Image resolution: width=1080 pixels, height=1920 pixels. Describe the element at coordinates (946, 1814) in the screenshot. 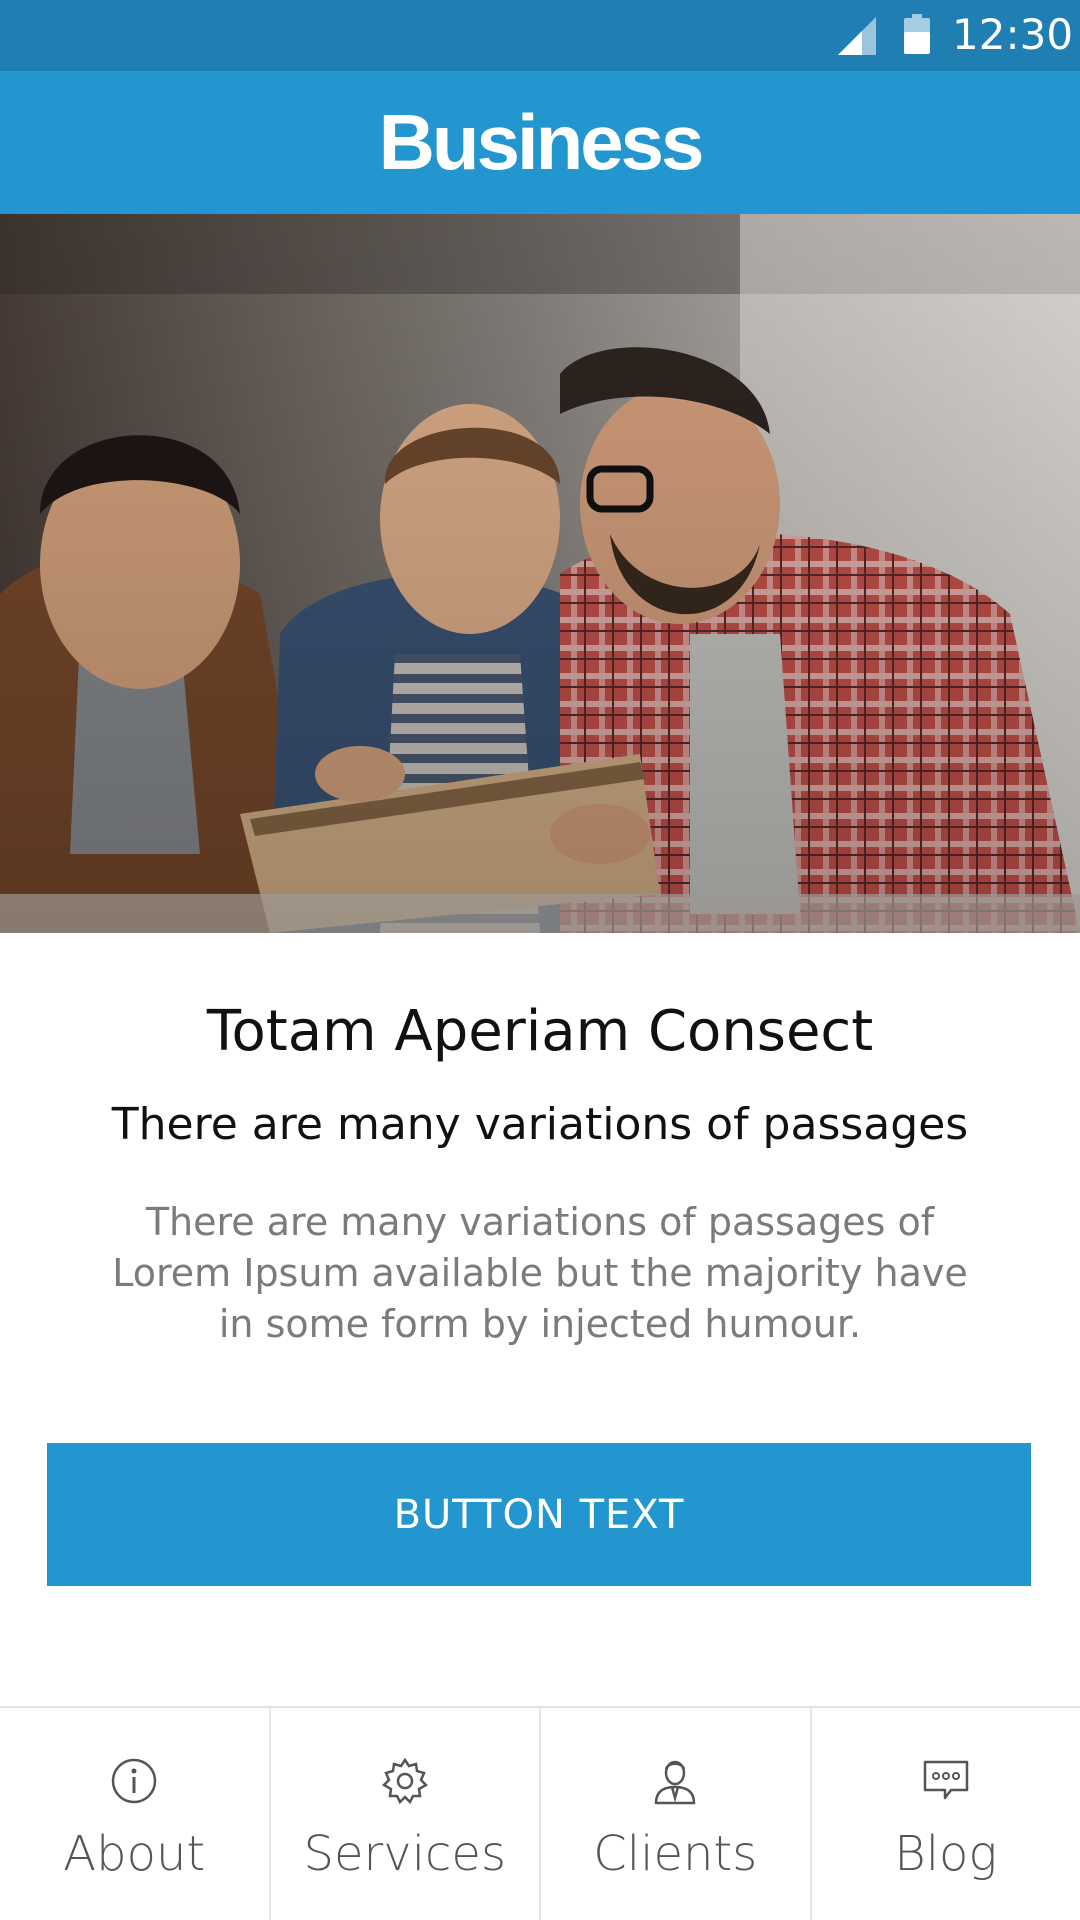

I see `tab-blog: Blog` at that location.